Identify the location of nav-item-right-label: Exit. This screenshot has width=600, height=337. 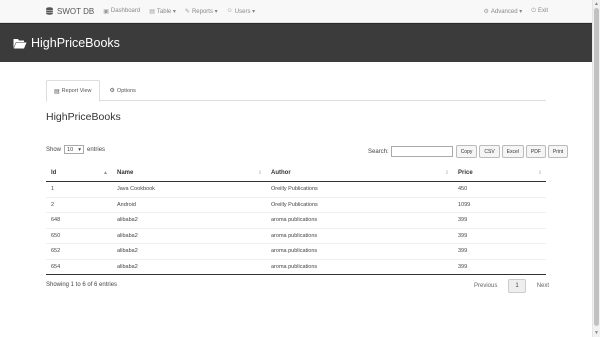
(542, 11).